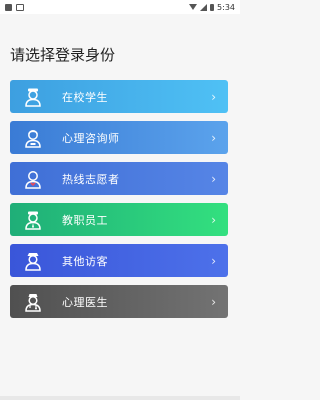 This screenshot has height=400, width=320. I want to click on role-label: 在校学生, so click(85, 97).